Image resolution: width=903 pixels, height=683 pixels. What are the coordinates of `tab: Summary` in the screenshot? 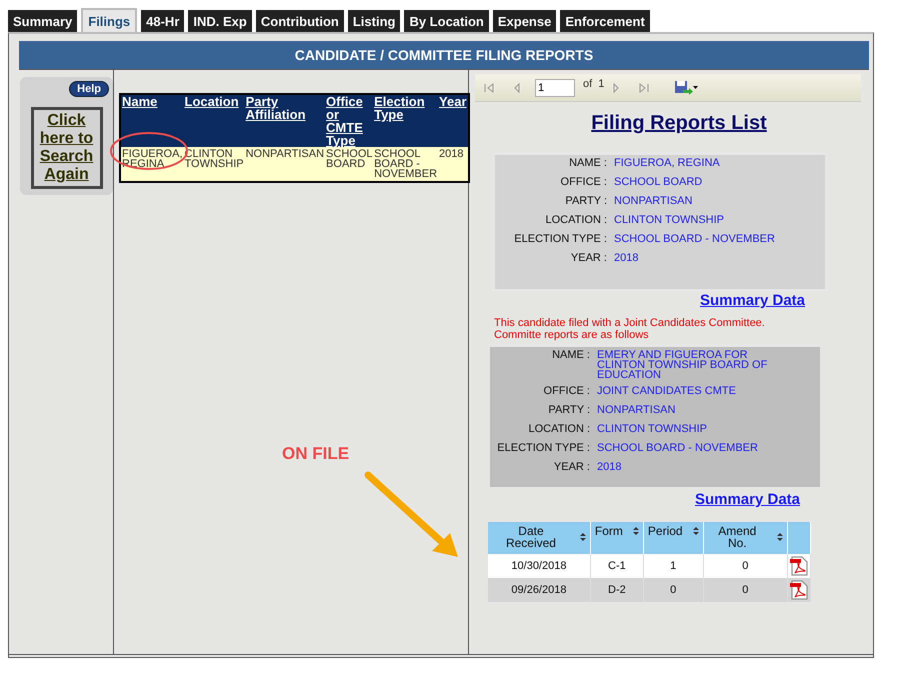 It's located at (43, 21).